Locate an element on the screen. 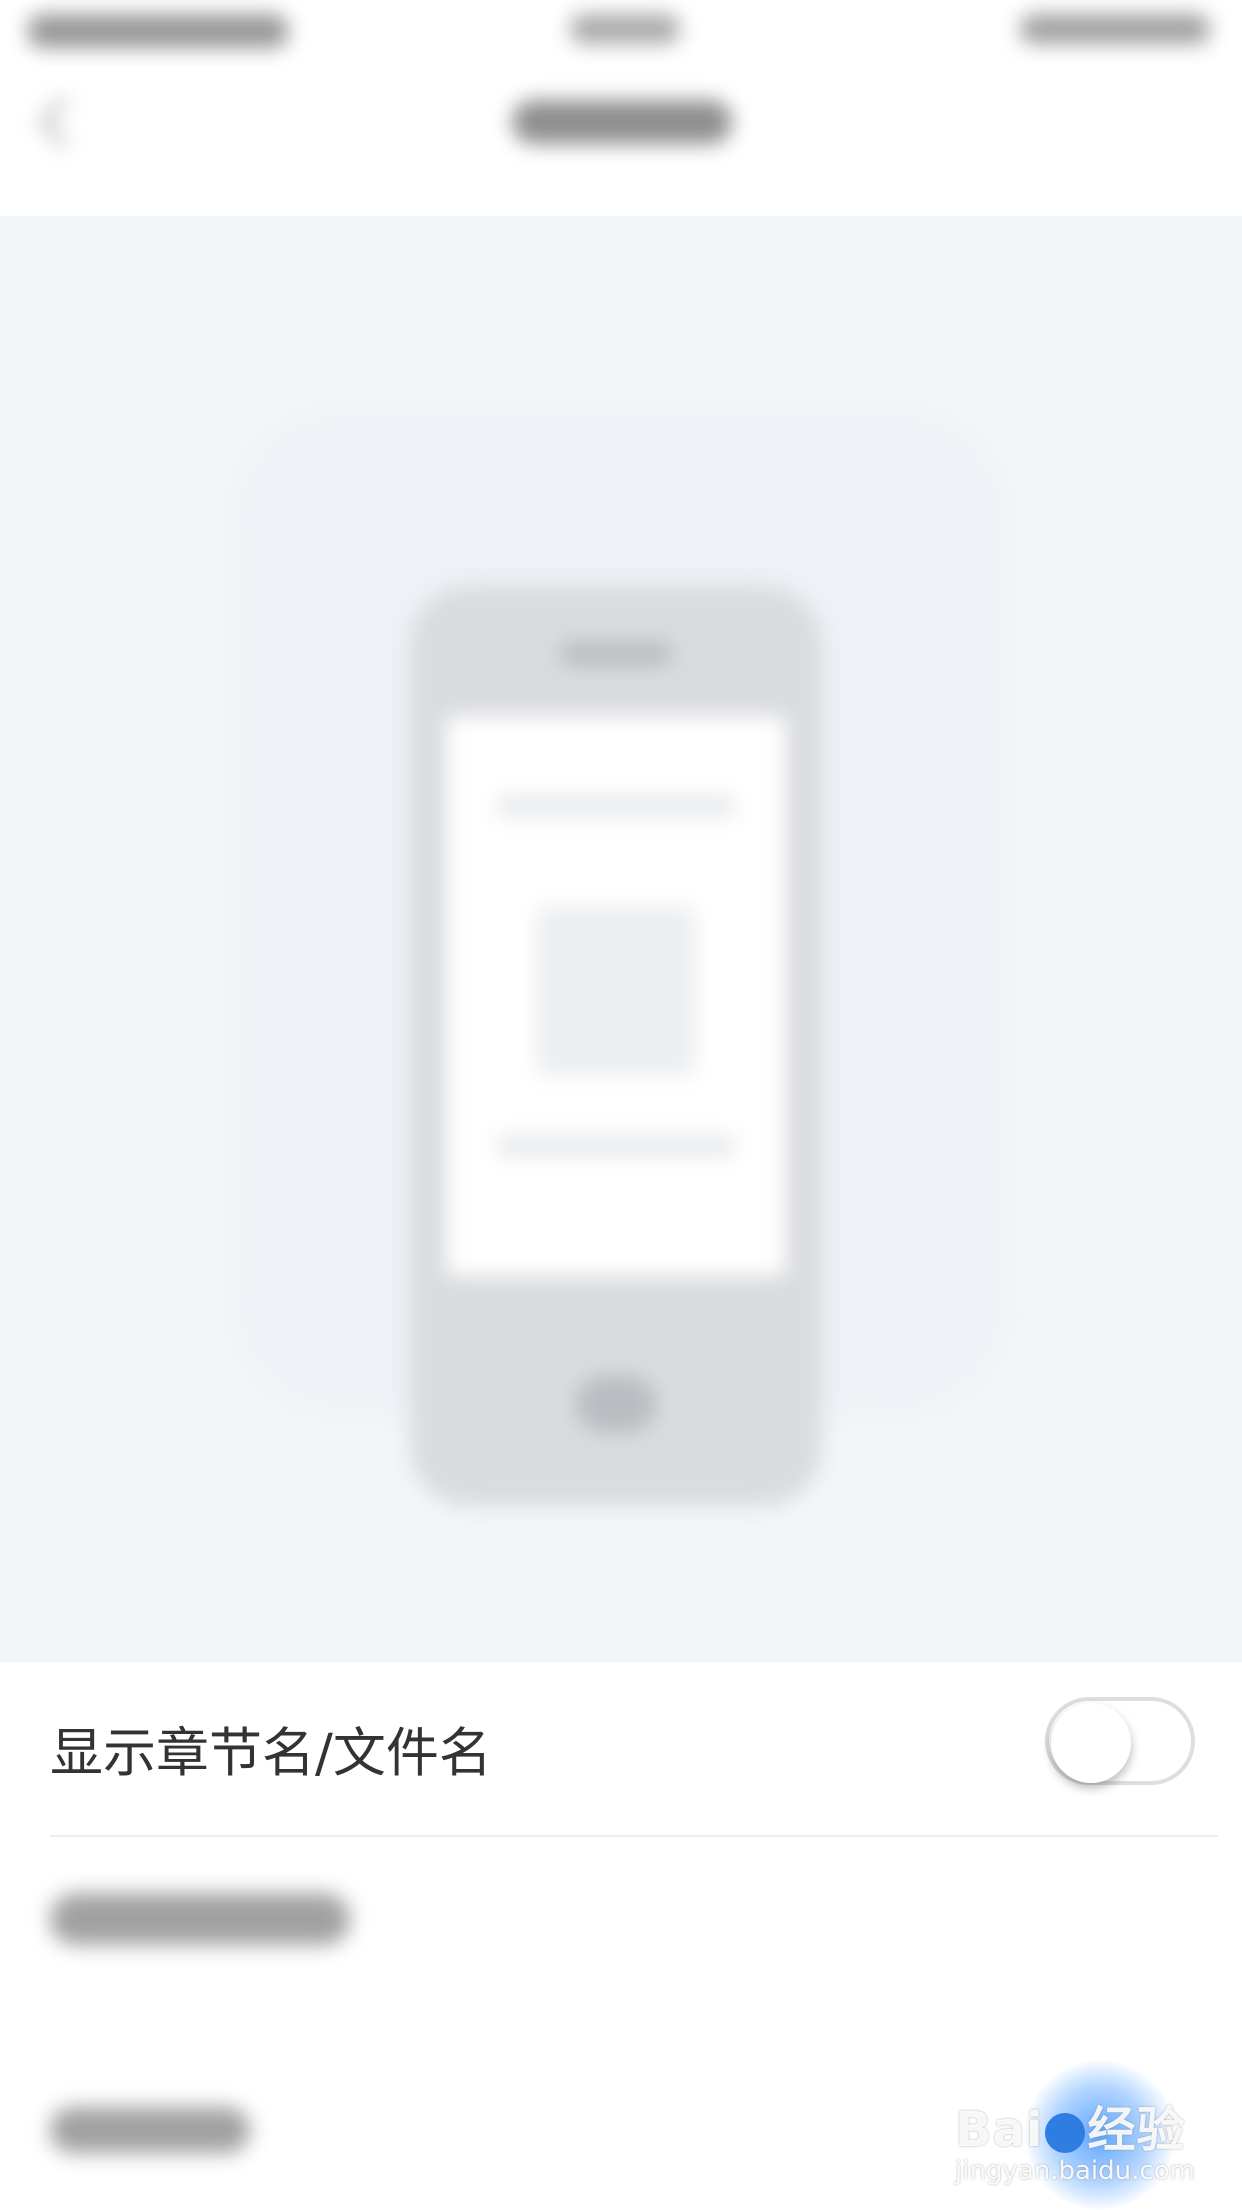 The image size is (1242, 2210). setting-row-show-chapter-name: 显示章节名/文件名 is located at coordinates (621, 1749).